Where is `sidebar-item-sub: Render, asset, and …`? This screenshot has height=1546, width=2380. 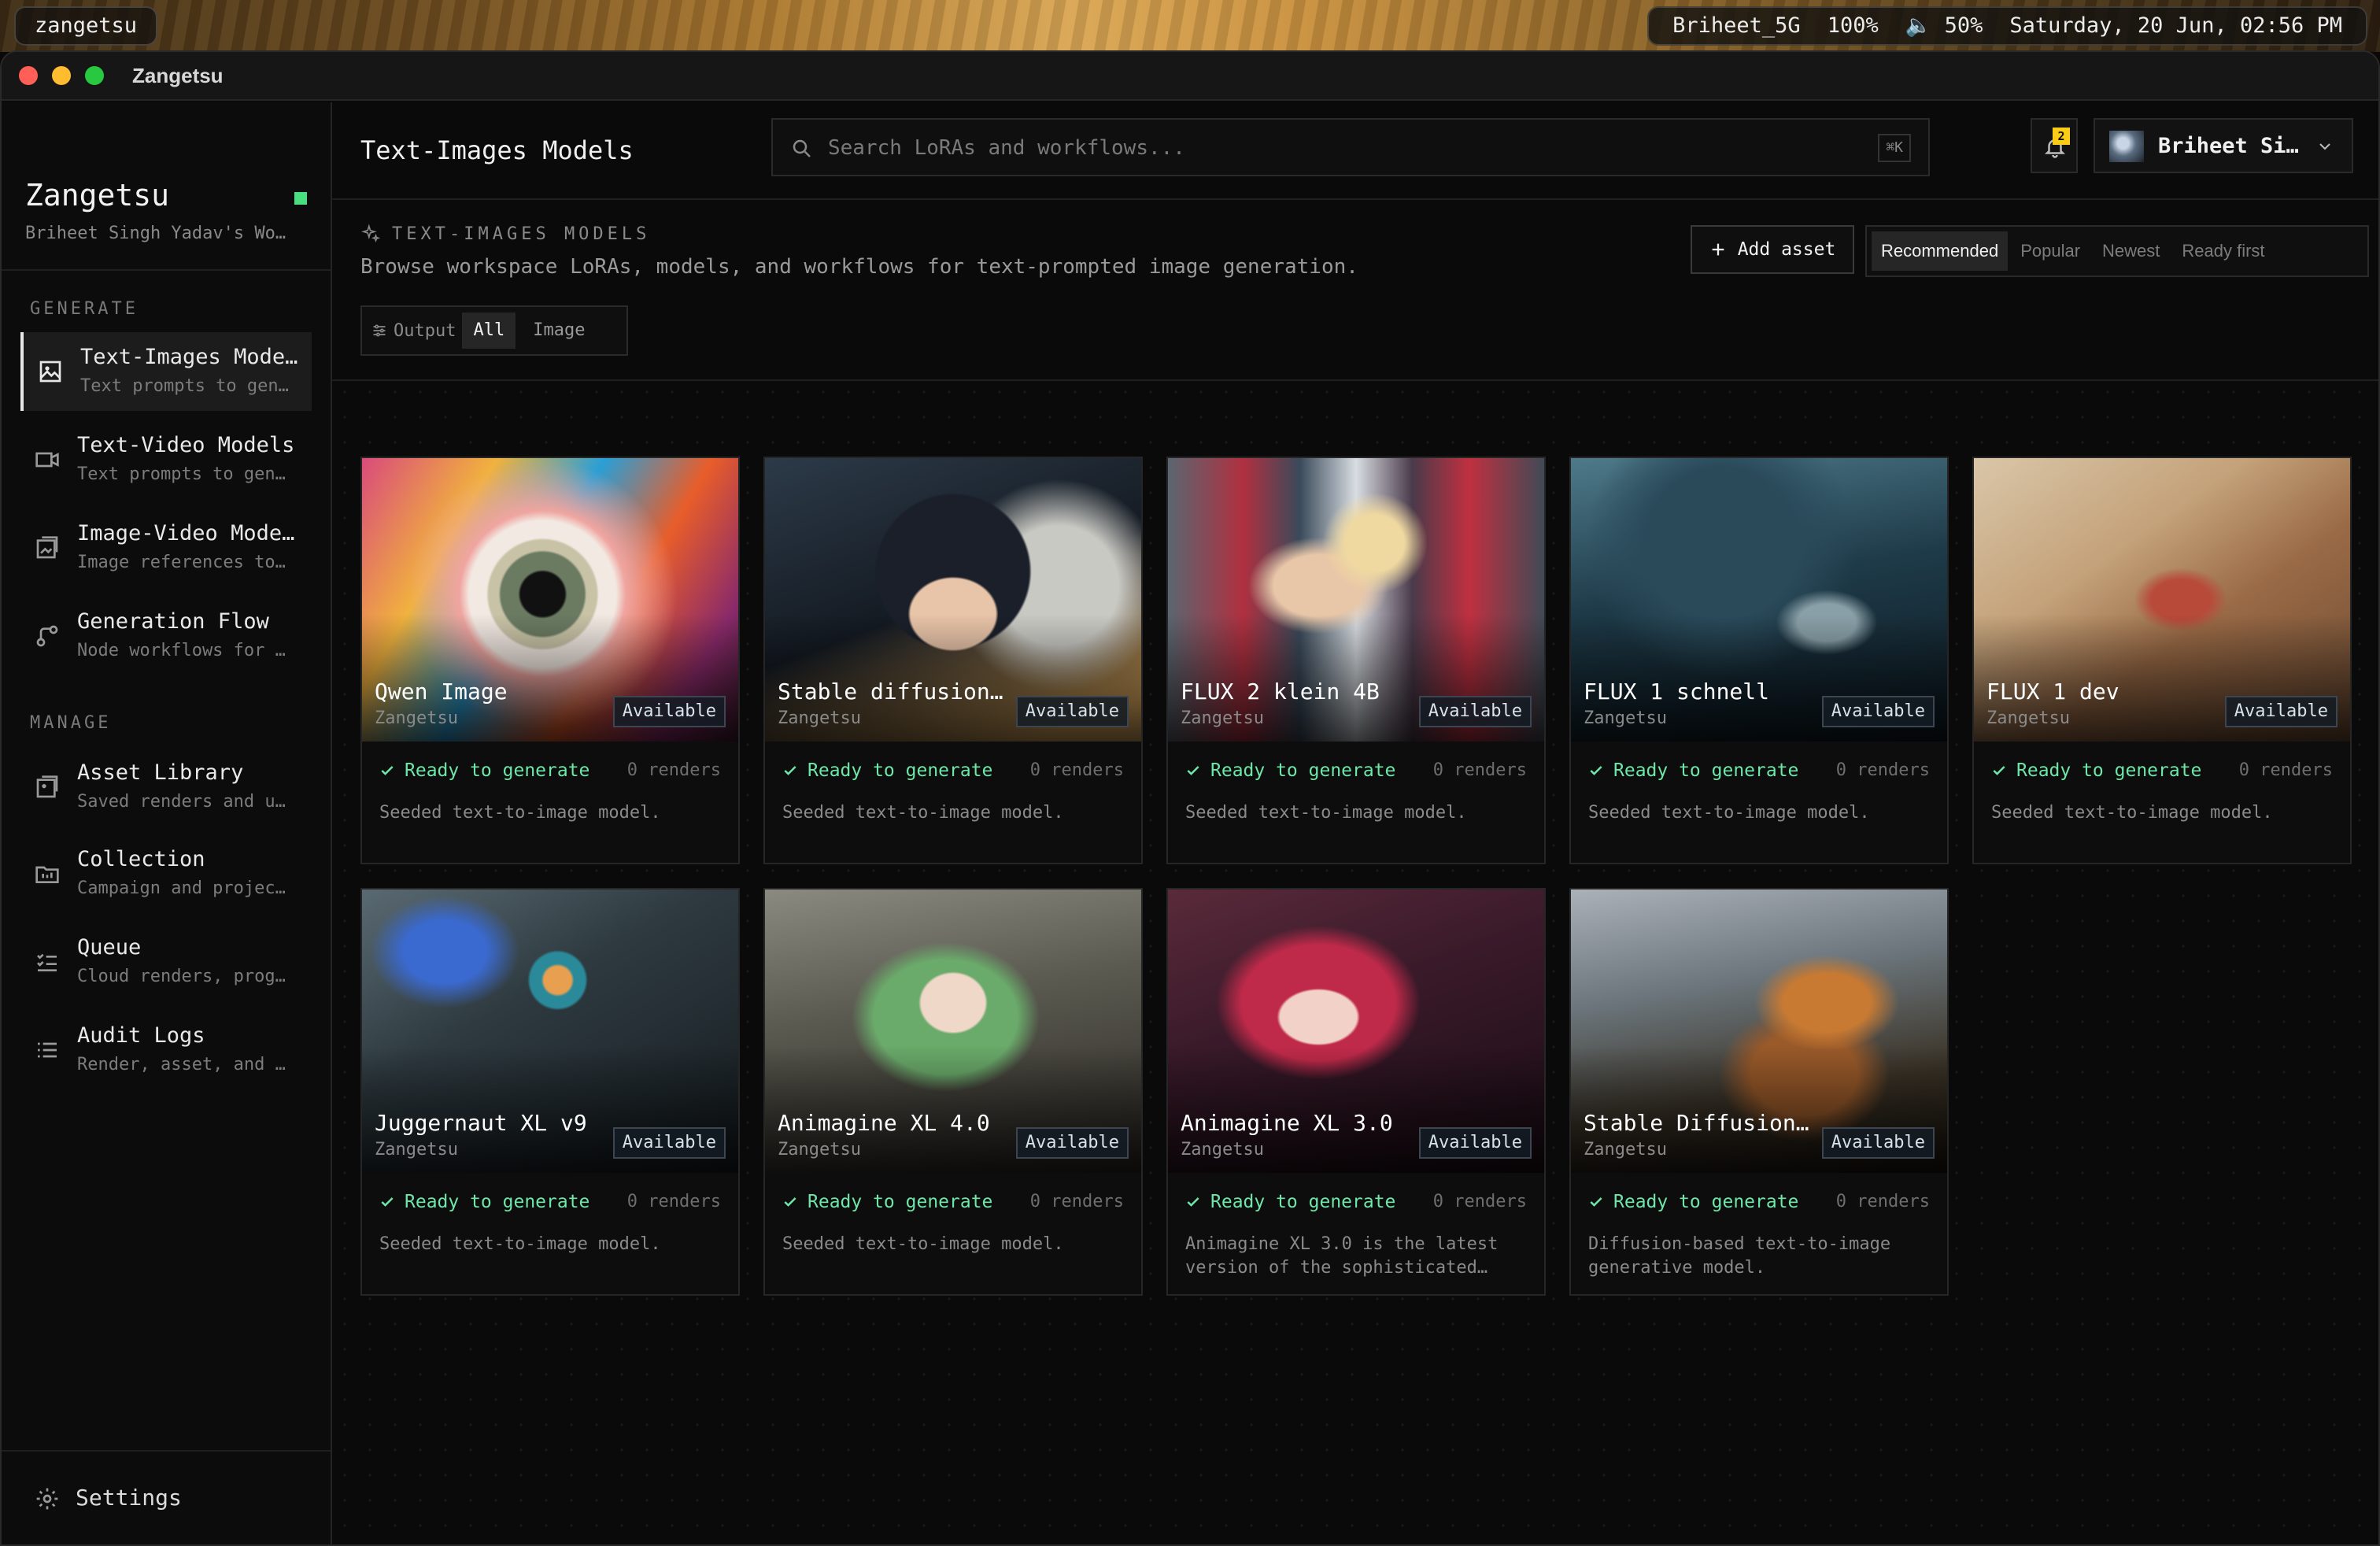 sidebar-item-sub: Render, asset, and … is located at coordinates (181, 1064).